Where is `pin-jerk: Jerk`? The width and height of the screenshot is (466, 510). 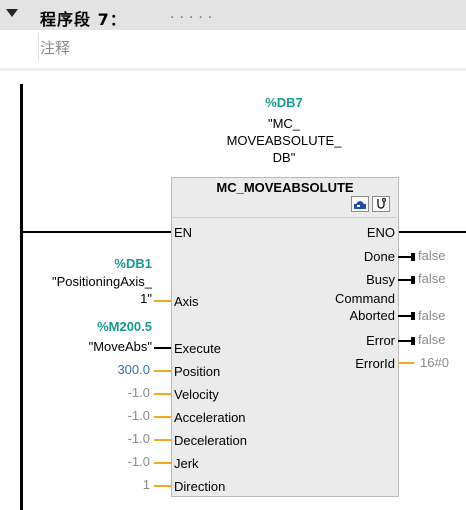 pin-jerk: Jerk is located at coordinates (186, 463).